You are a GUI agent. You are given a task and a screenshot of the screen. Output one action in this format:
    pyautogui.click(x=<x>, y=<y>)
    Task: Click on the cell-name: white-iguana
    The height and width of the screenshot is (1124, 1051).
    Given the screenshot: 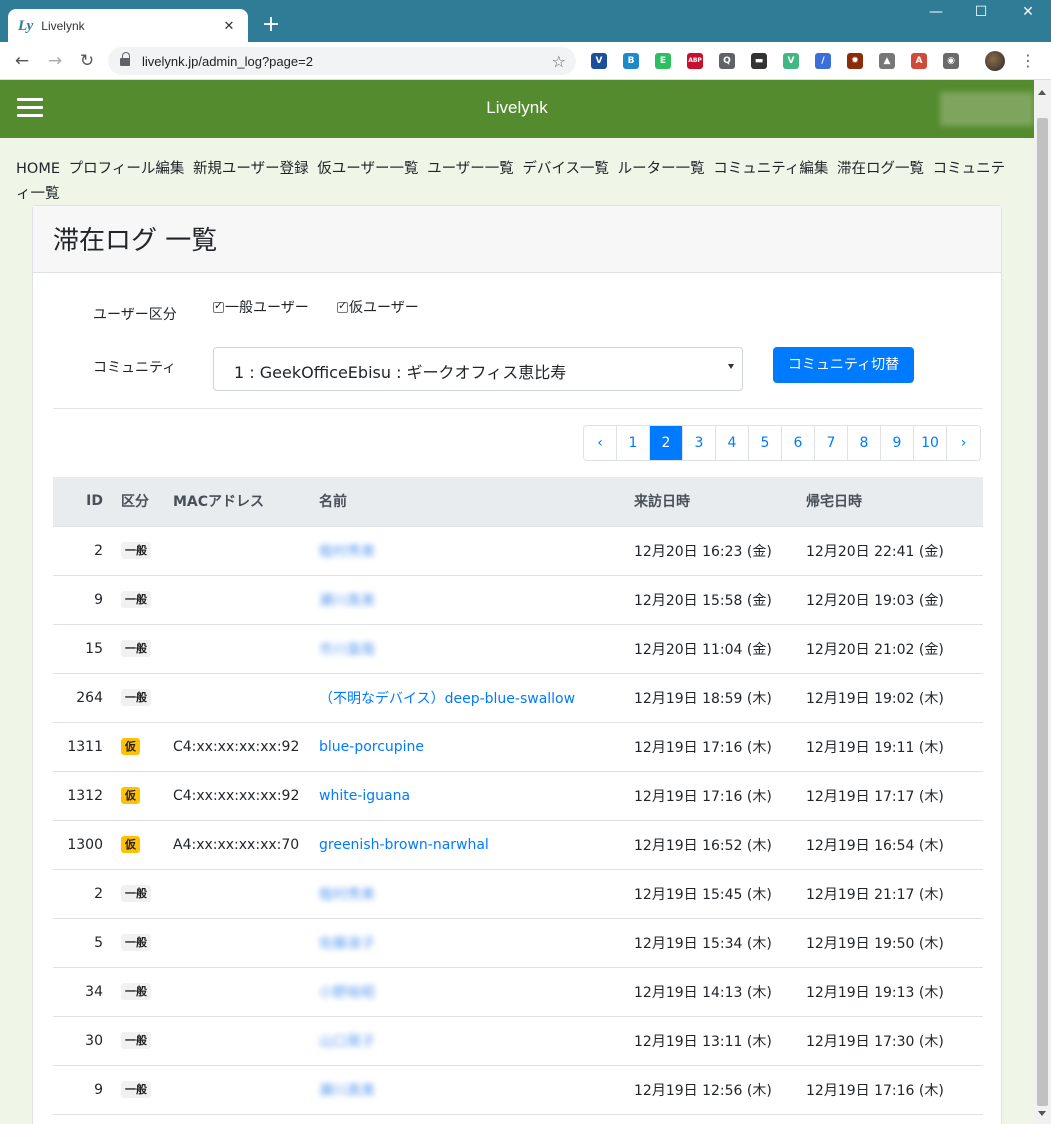 What is the action you would take?
    pyautogui.click(x=476, y=796)
    